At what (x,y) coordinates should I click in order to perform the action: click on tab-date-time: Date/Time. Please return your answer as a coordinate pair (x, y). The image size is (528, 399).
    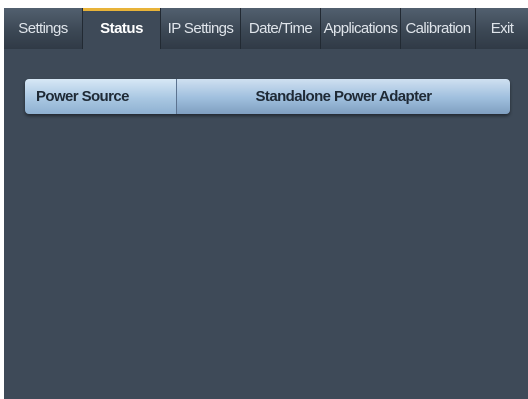
    Looking at the image, I should click on (281, 28).